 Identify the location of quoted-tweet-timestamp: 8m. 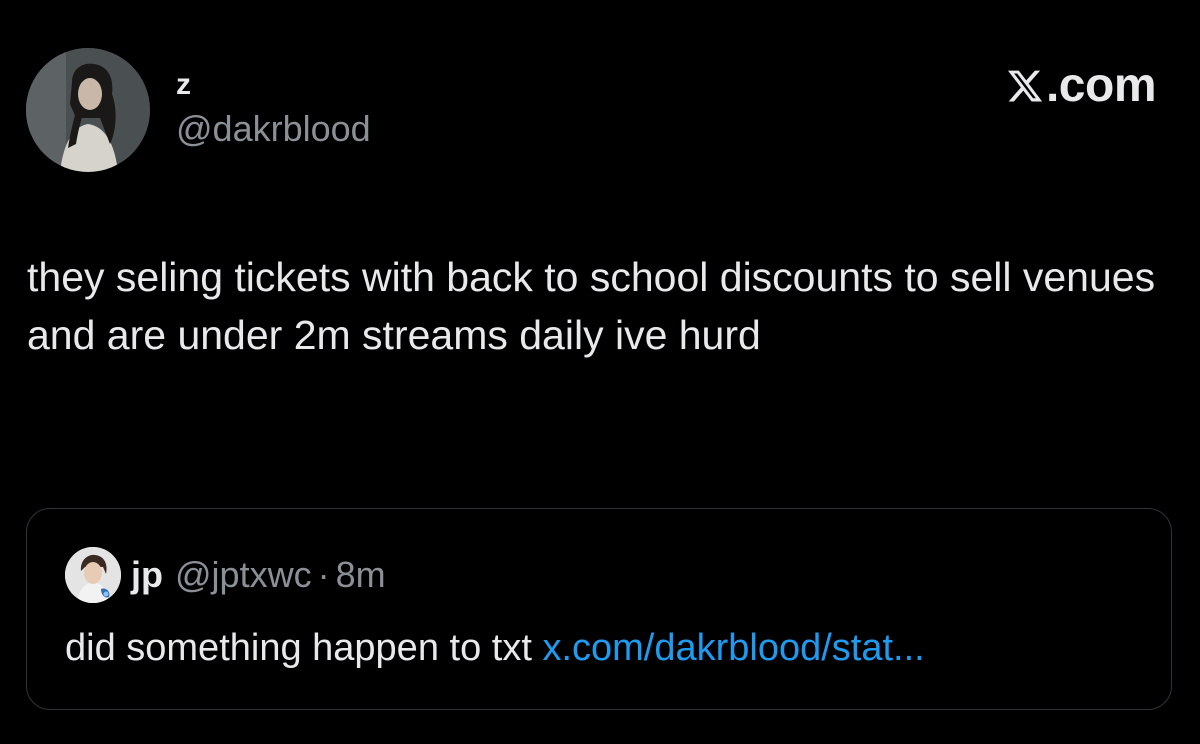
(361, 575).